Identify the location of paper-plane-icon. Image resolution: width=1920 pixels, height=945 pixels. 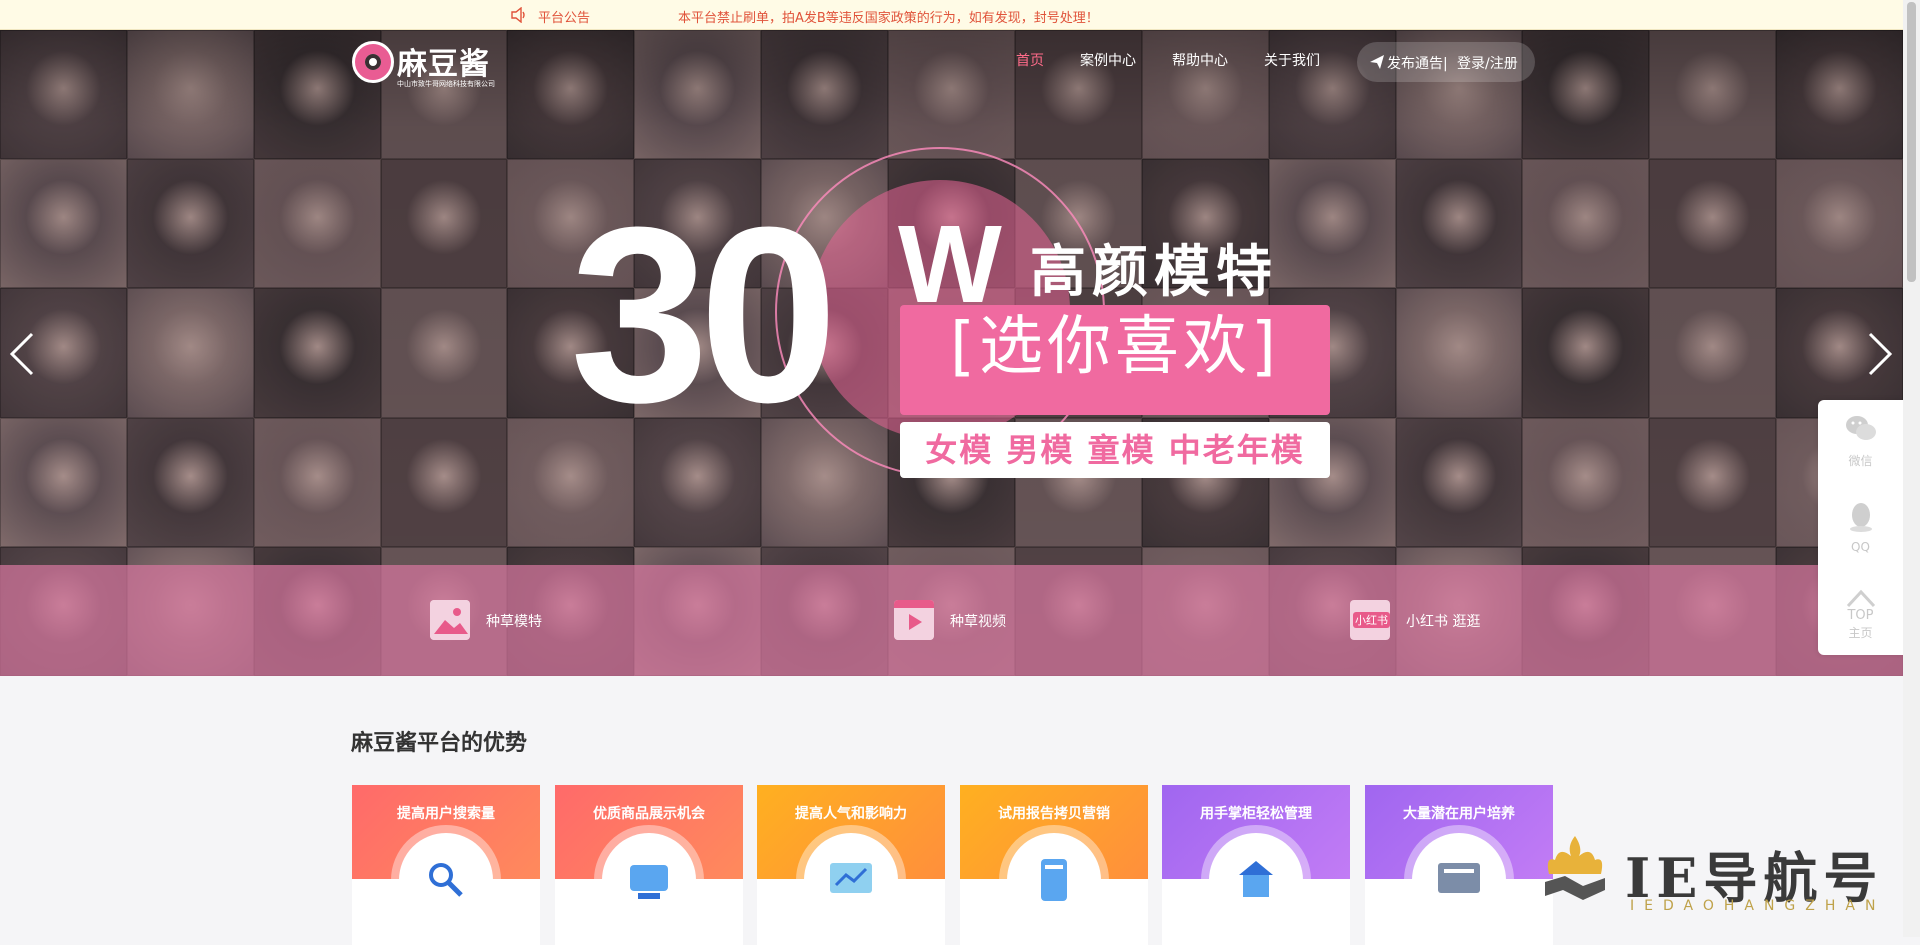
(1377, 62).